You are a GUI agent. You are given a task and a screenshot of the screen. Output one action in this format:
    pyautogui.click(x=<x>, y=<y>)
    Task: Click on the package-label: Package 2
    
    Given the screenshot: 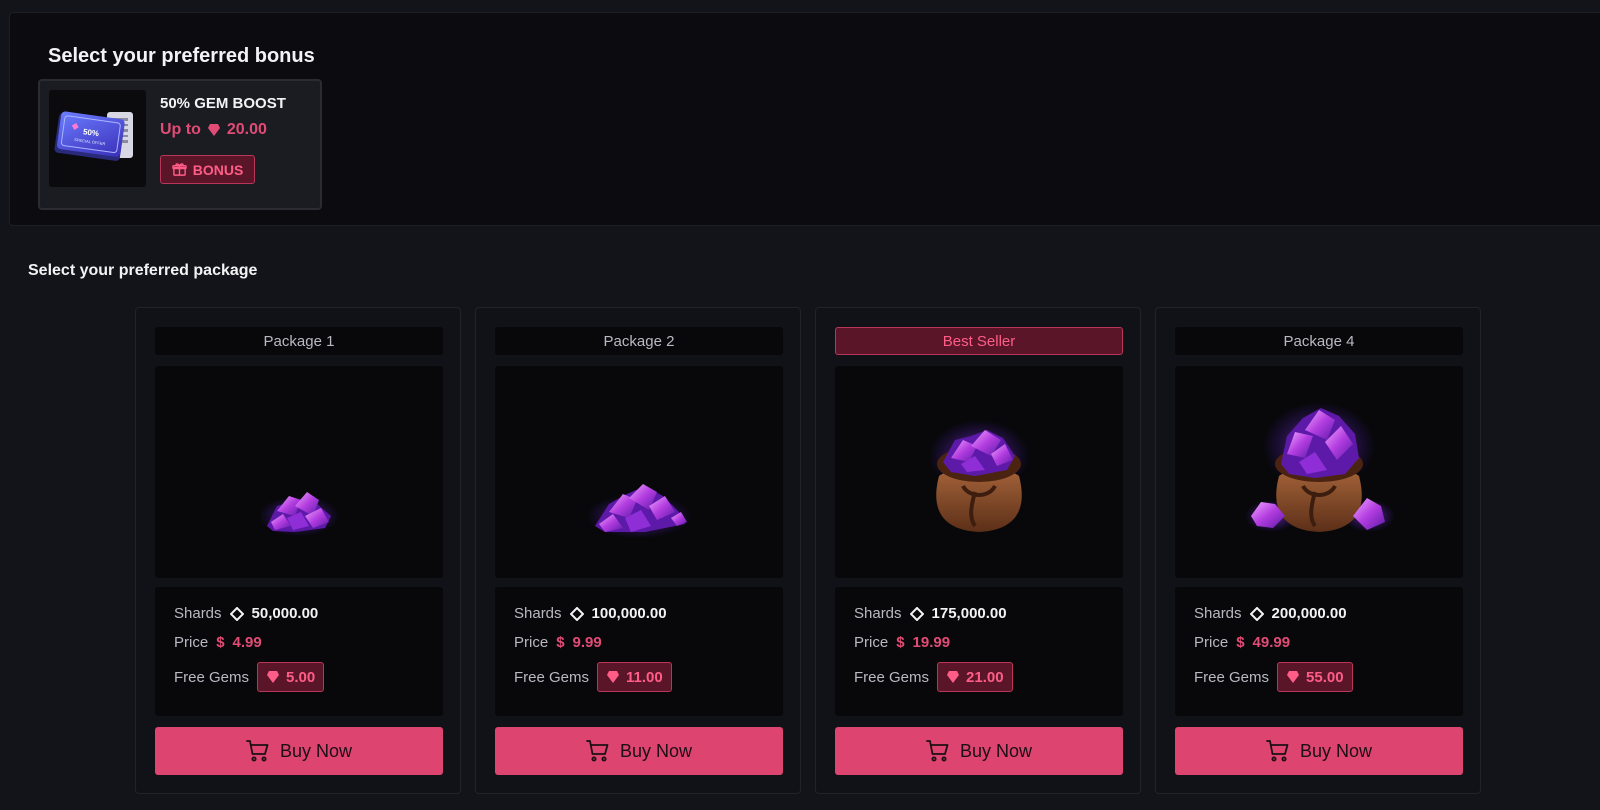 What is the action you would take?
    pyautogui.click(x=639, y=341)
    